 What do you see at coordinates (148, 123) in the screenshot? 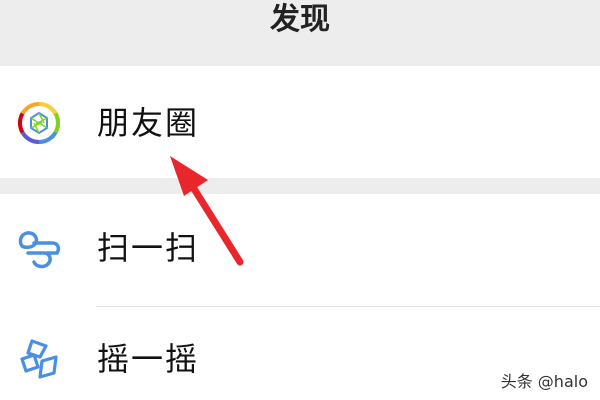
I see `menu-item-label: 朋友圈` at bounding box center [148, 123].